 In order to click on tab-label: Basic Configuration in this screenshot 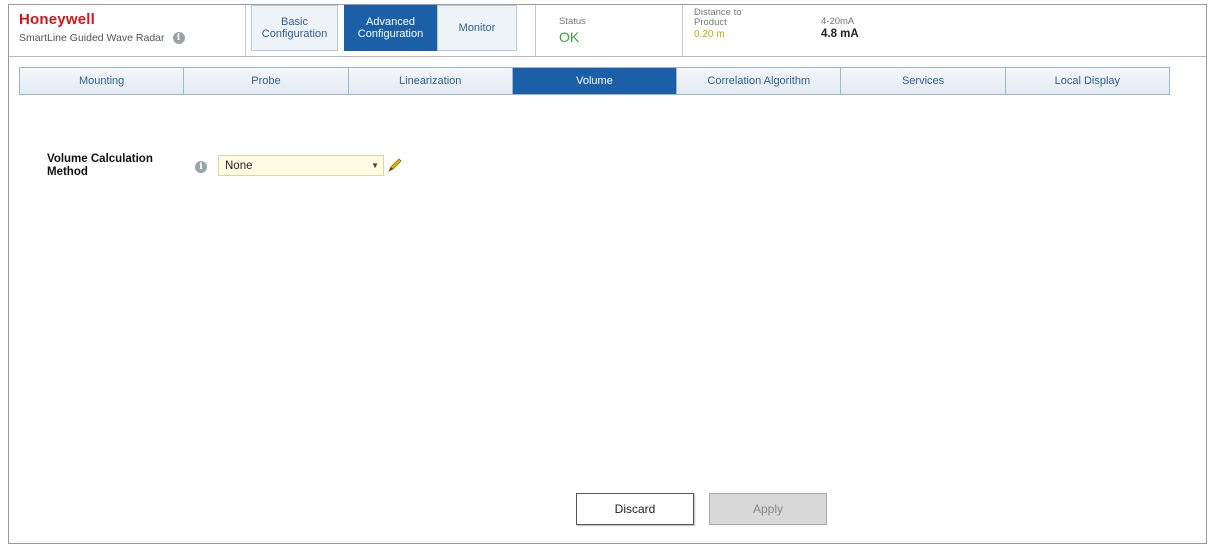, I will do `click(294, 28)`.